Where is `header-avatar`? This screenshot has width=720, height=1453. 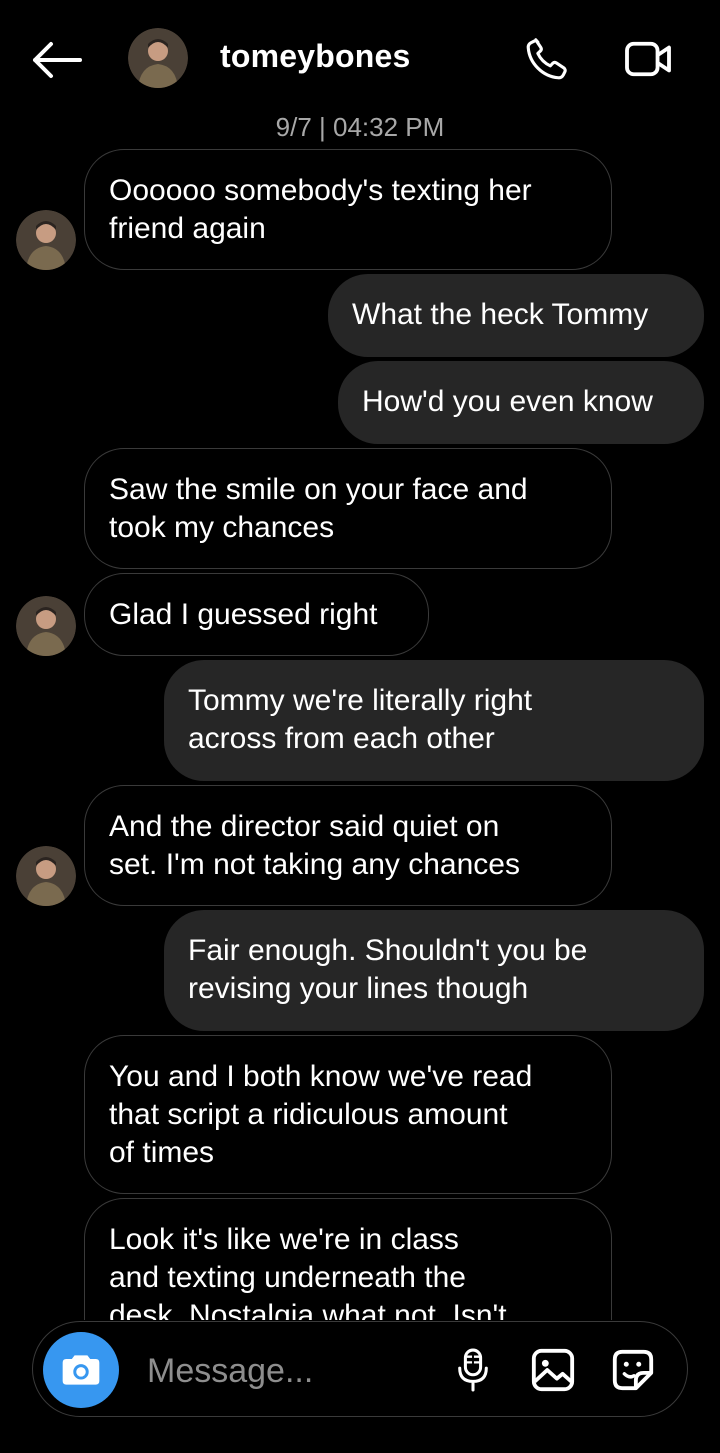 header-avatar is located at coordinates (158, 58).